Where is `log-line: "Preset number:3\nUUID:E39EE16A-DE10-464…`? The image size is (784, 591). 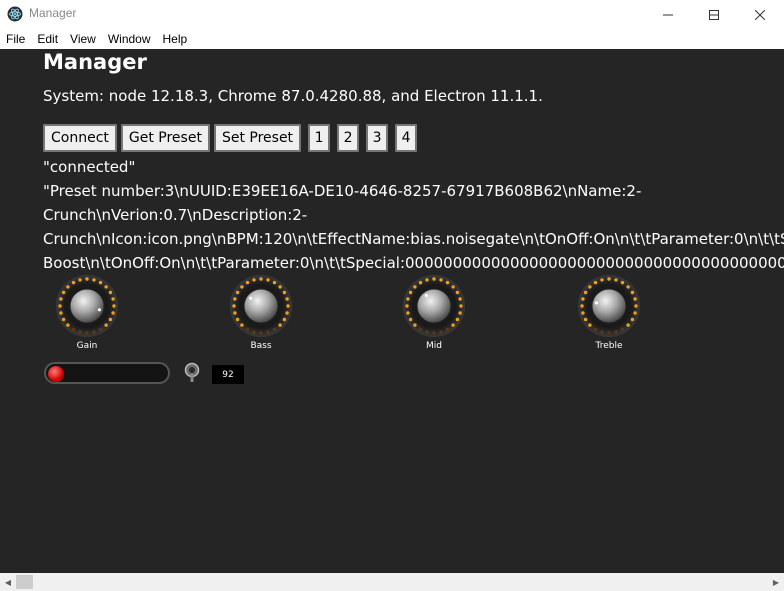
log-line: "Preset number:3\nUUID:E39EE16A-DE10-464… is located at coordinates (342, 191).